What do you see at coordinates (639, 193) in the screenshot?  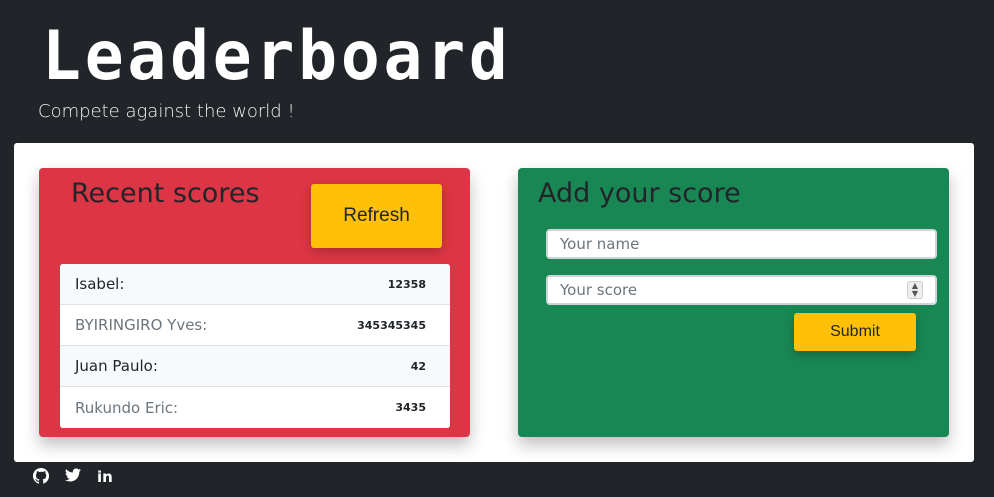 I see `add-score-heading: Add your score` at bounding box center [639, 193].